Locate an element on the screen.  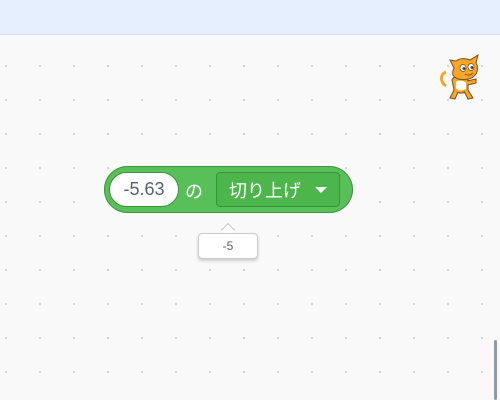
round-operator-block: -5.63 の 切り上げ is located at coordinates (228, 189).